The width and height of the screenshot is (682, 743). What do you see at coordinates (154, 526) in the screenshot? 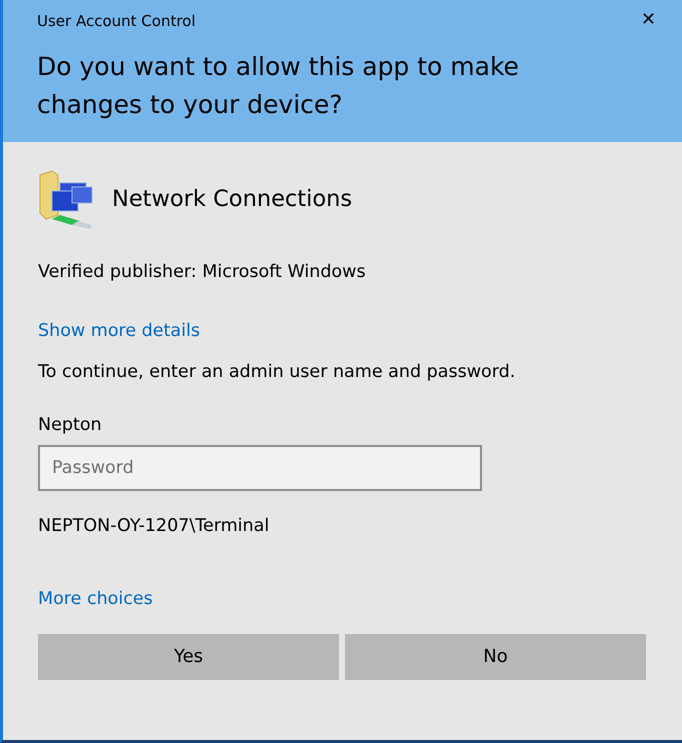
I see `domain-text: NEPTON-OY-1207\Terminal` at bounding box center [154, 526].